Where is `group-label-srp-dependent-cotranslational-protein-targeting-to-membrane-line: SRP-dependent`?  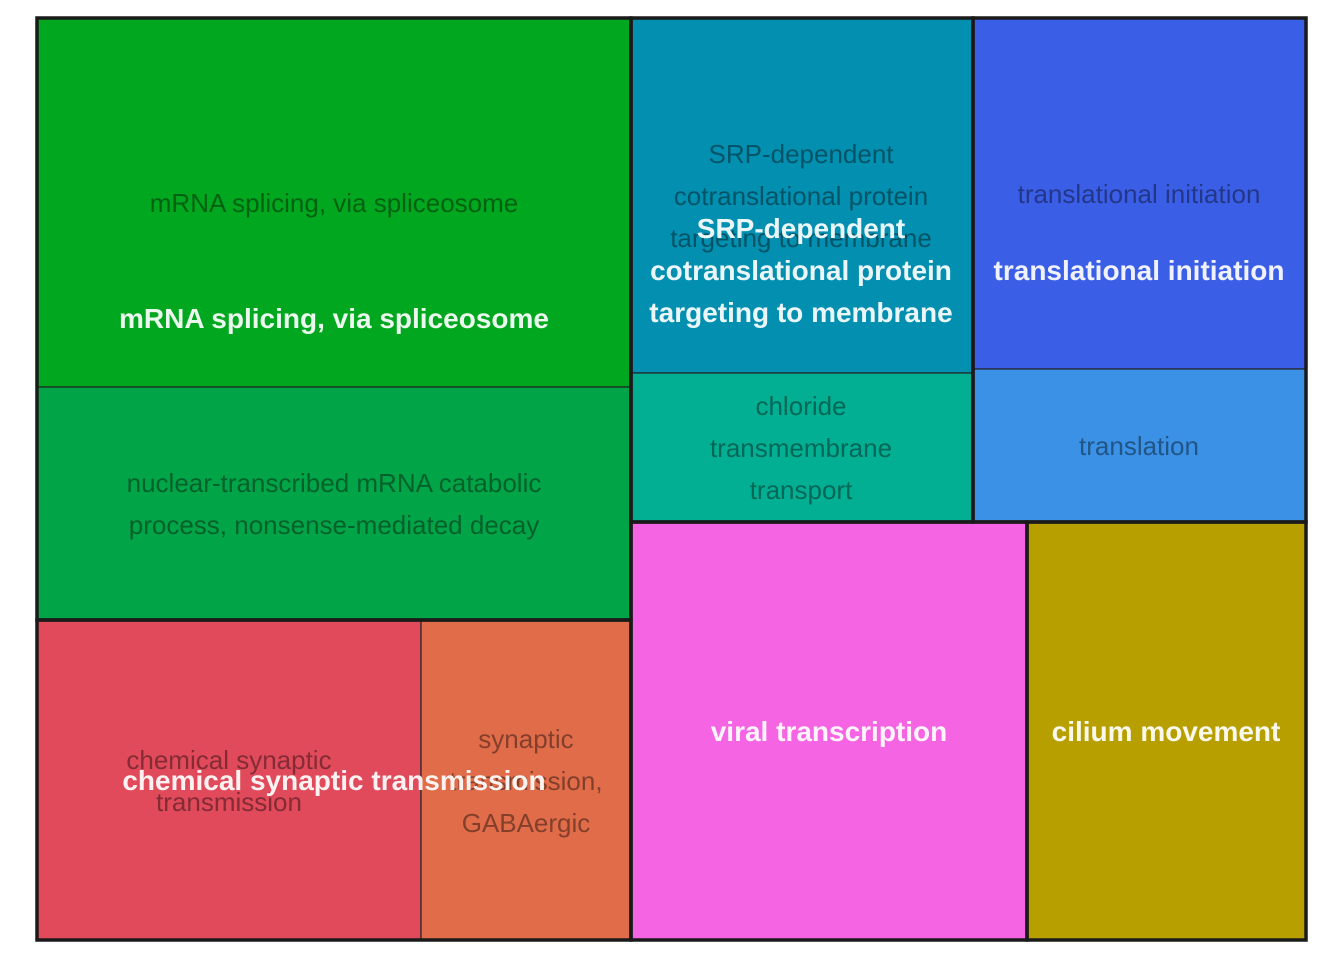
group-label-srp-dependent-cotranslational-protein-targeting-to-membrane-line: SRP-dependent is located at coordinates (801, 228).